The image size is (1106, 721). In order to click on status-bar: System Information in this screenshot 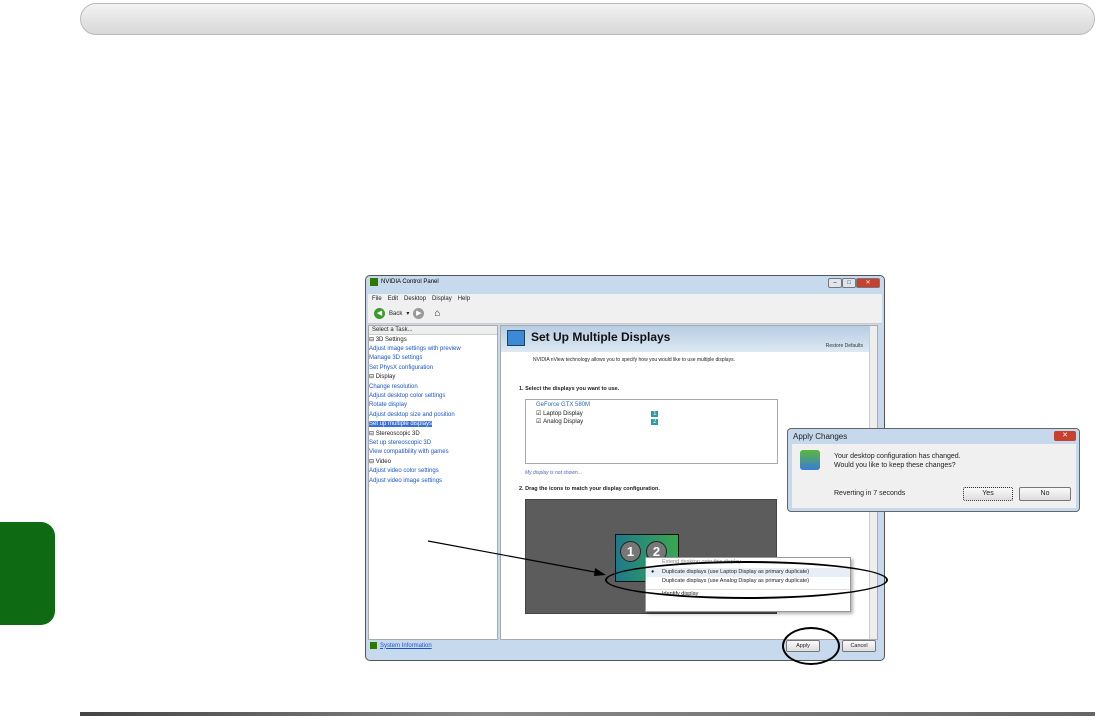, I will do `click(401, 645)`.